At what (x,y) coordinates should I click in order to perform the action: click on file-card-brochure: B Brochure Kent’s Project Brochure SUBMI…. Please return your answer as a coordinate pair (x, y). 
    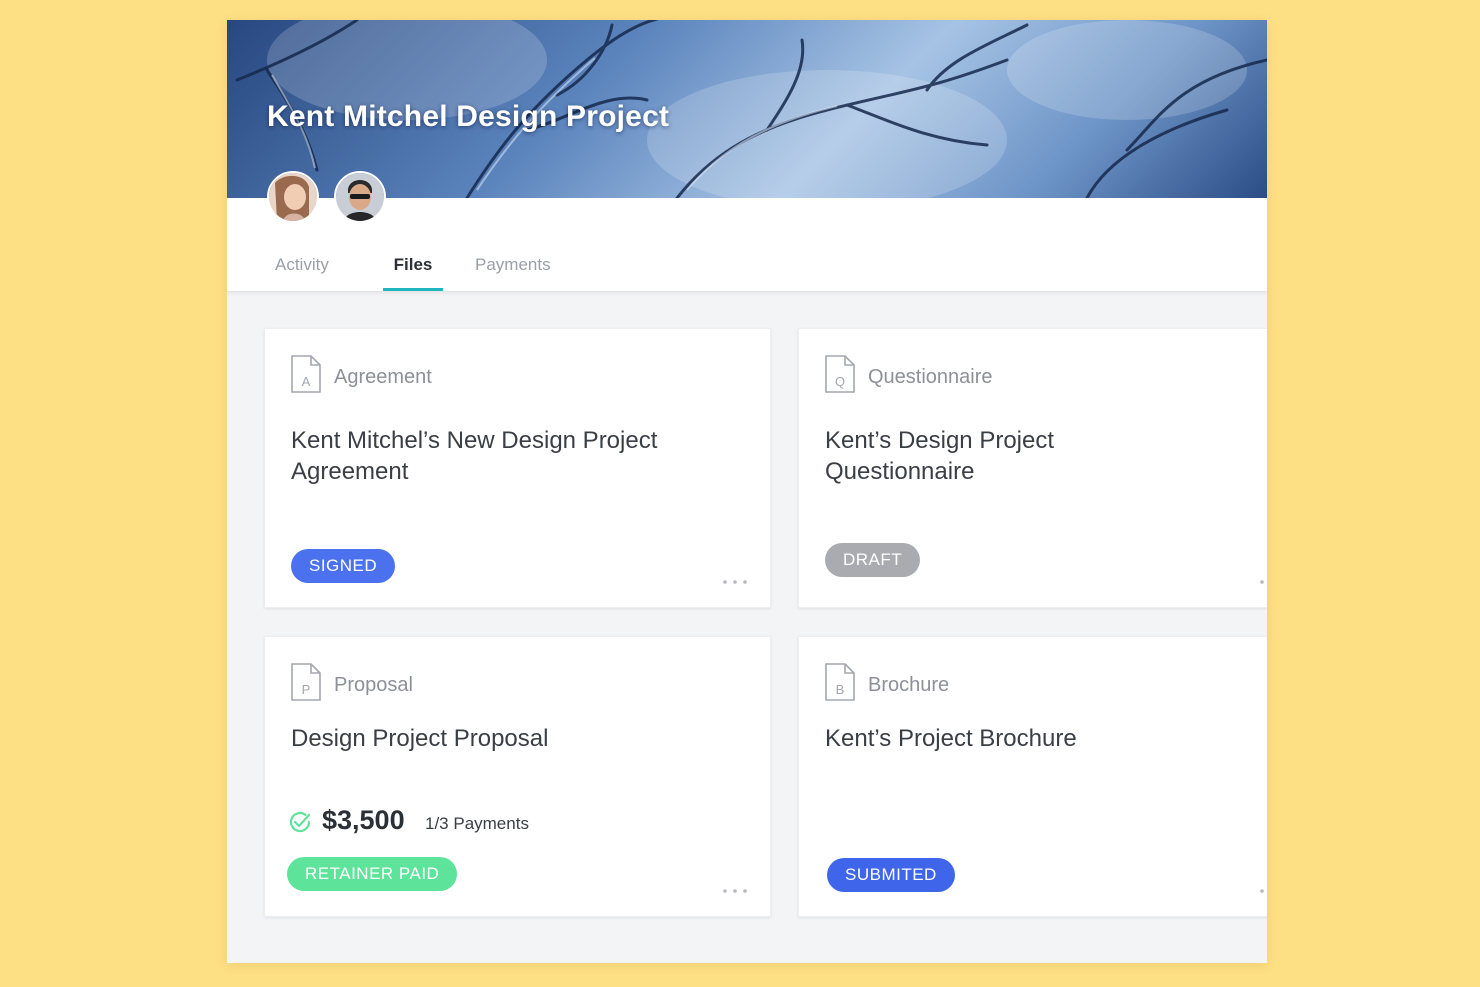
    Looking at the image, I should click on (1032, 776).